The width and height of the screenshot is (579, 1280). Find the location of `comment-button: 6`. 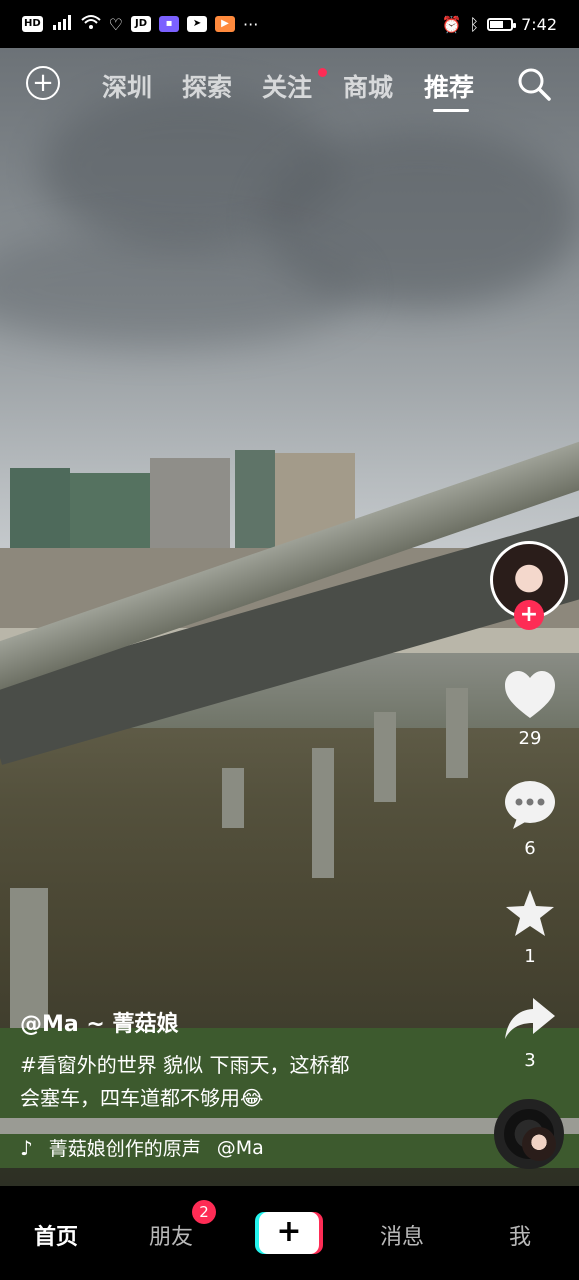

comment-button: 6 is located at coordinates (530, 819).